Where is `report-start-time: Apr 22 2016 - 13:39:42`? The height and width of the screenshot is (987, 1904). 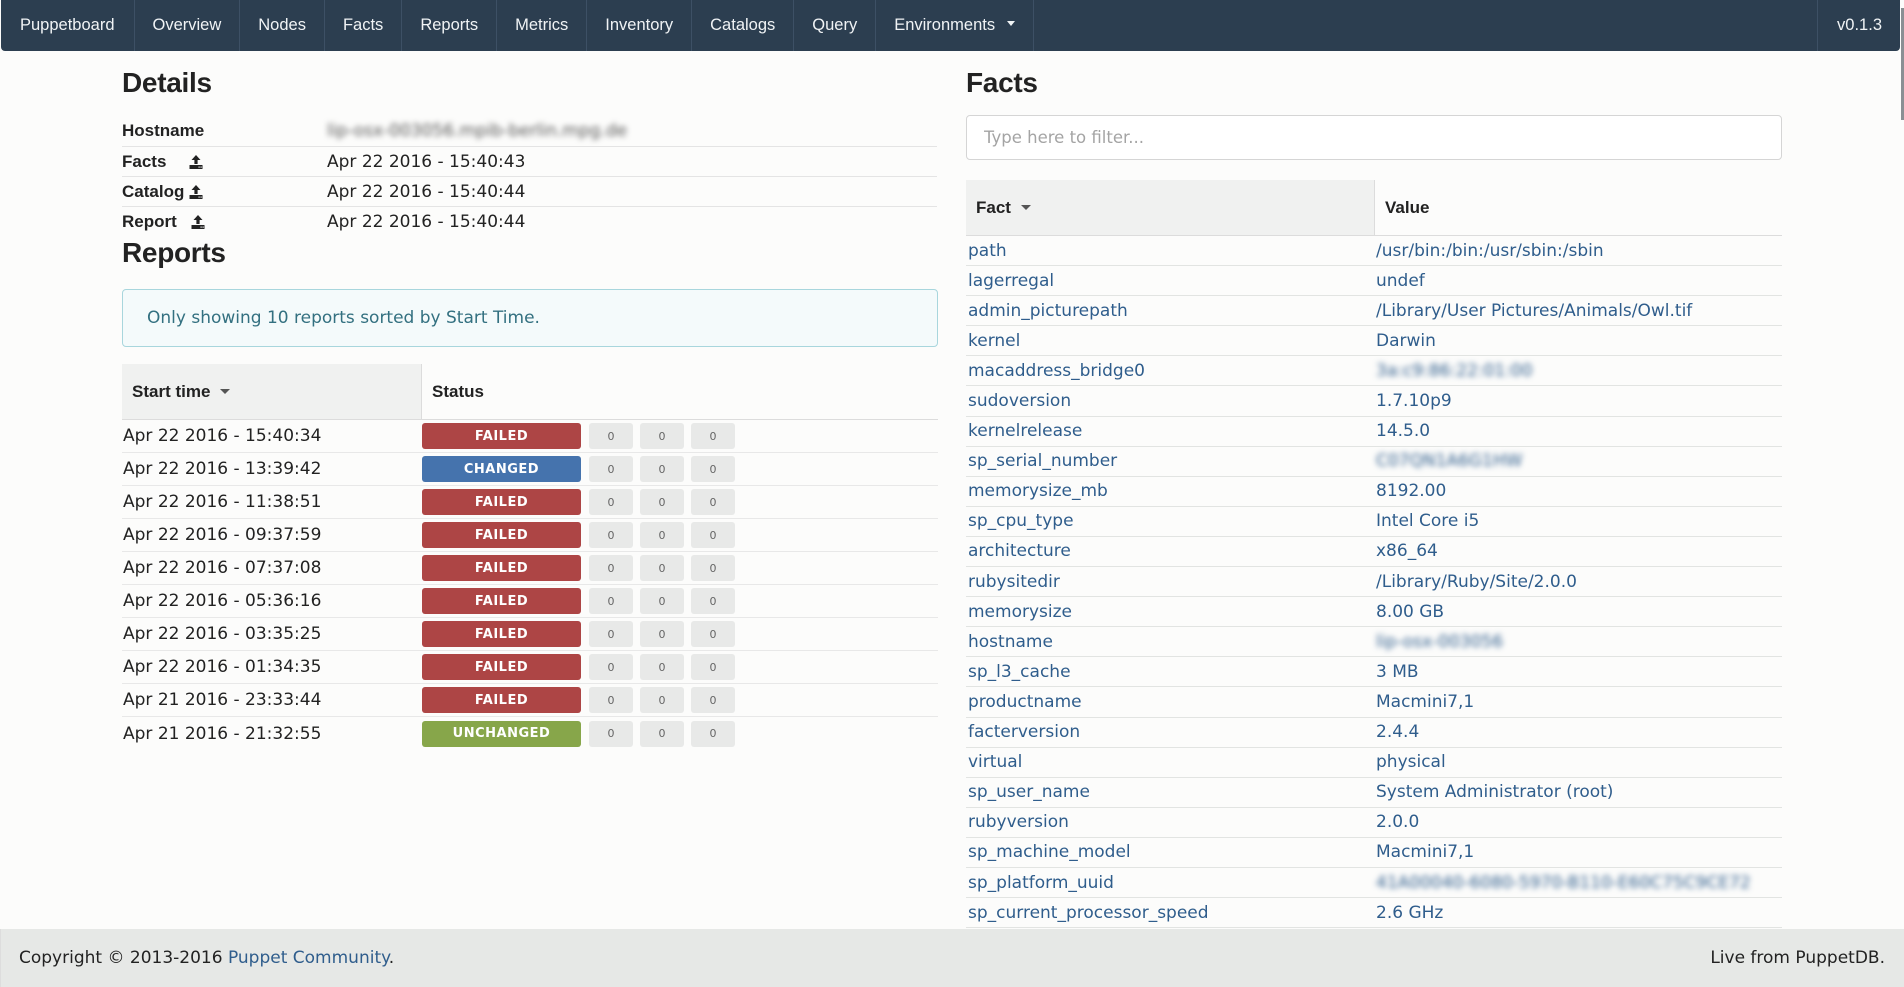
report-start-time: Apr 22 2016 - 13:39:42 is located at coordinates (272, 469).